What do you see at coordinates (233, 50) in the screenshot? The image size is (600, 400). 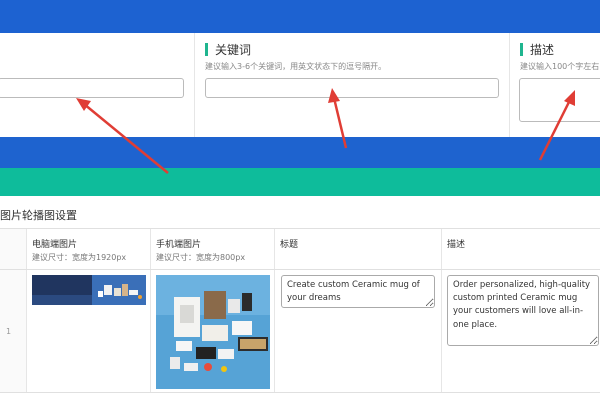 I see `keywords-title-text: 关键词` at bounding box center [233, 50].